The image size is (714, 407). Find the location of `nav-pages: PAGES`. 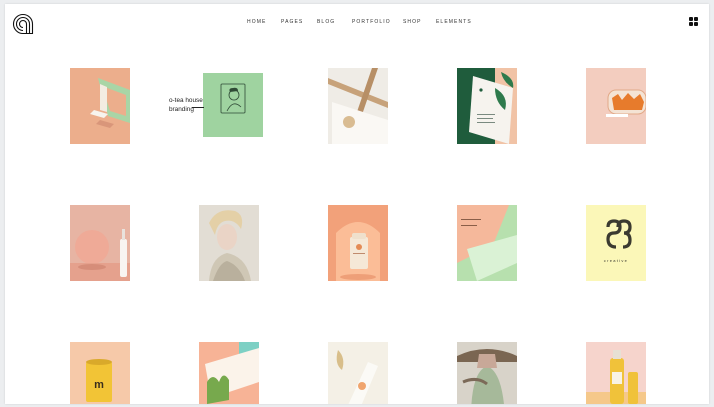

nav-pages: PAGES is located at coordinates (292, 22).